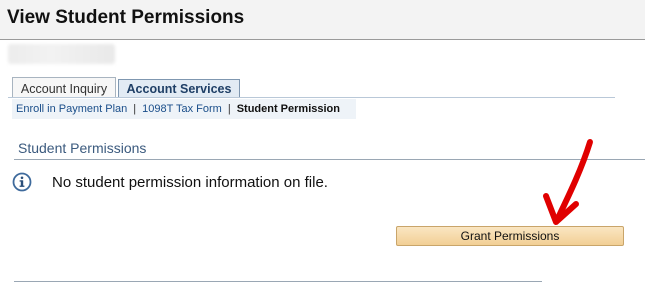  I want to click on section-title: Student Permissions, so click(82, 148).